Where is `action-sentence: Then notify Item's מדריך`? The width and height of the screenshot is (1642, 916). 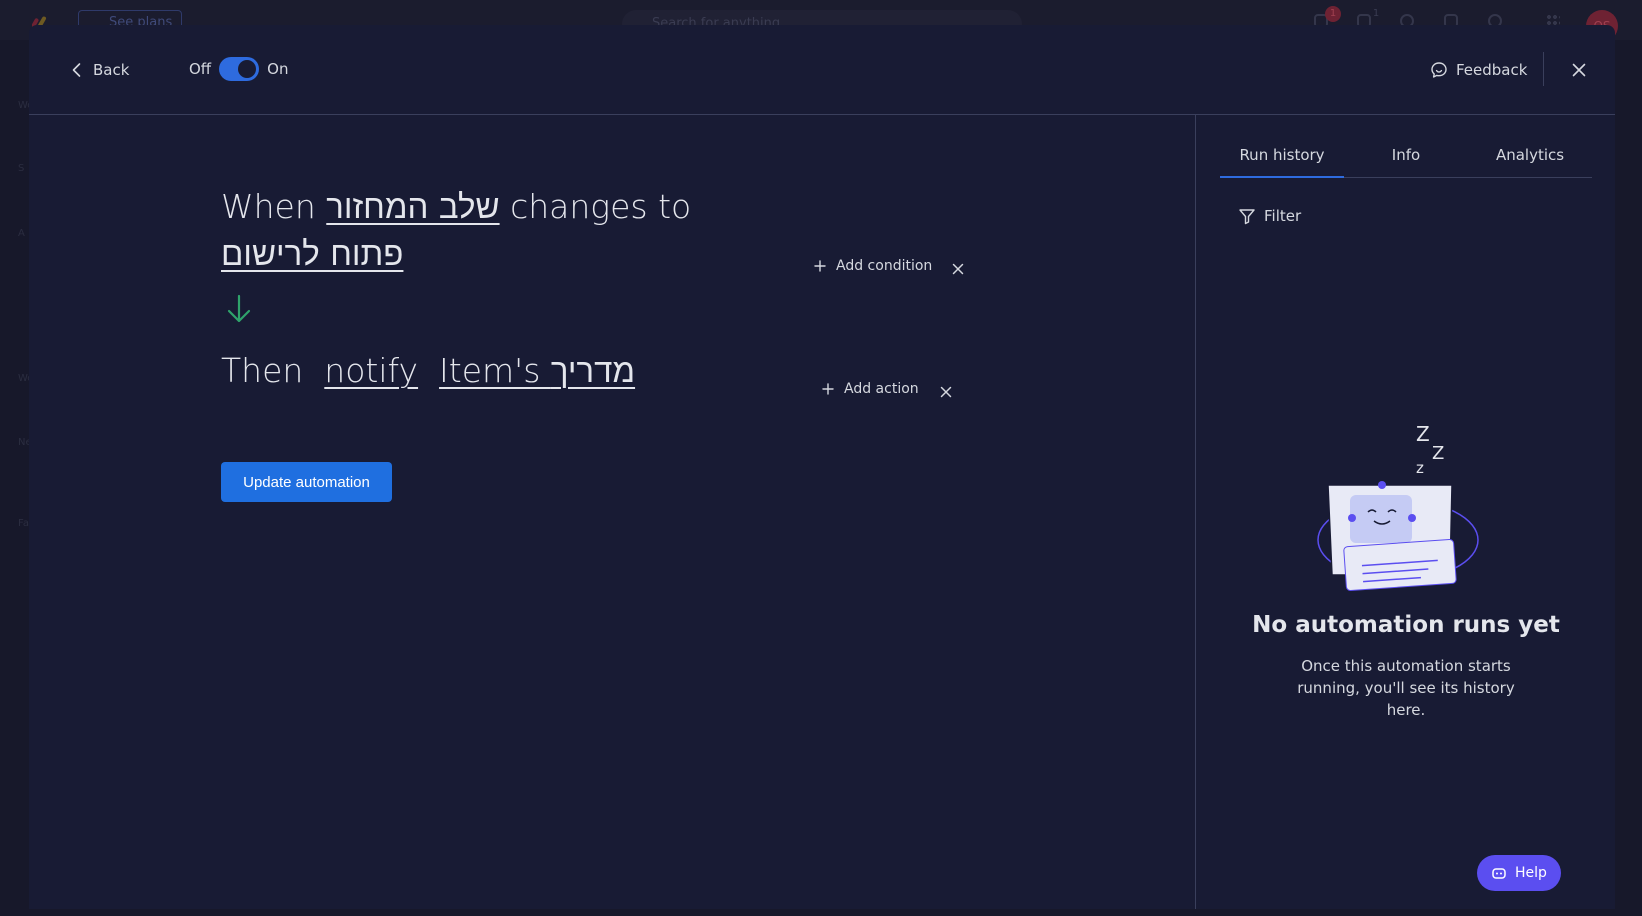 action-sentence: Then notify Item's מדריך is located at coordinates (428, 371).